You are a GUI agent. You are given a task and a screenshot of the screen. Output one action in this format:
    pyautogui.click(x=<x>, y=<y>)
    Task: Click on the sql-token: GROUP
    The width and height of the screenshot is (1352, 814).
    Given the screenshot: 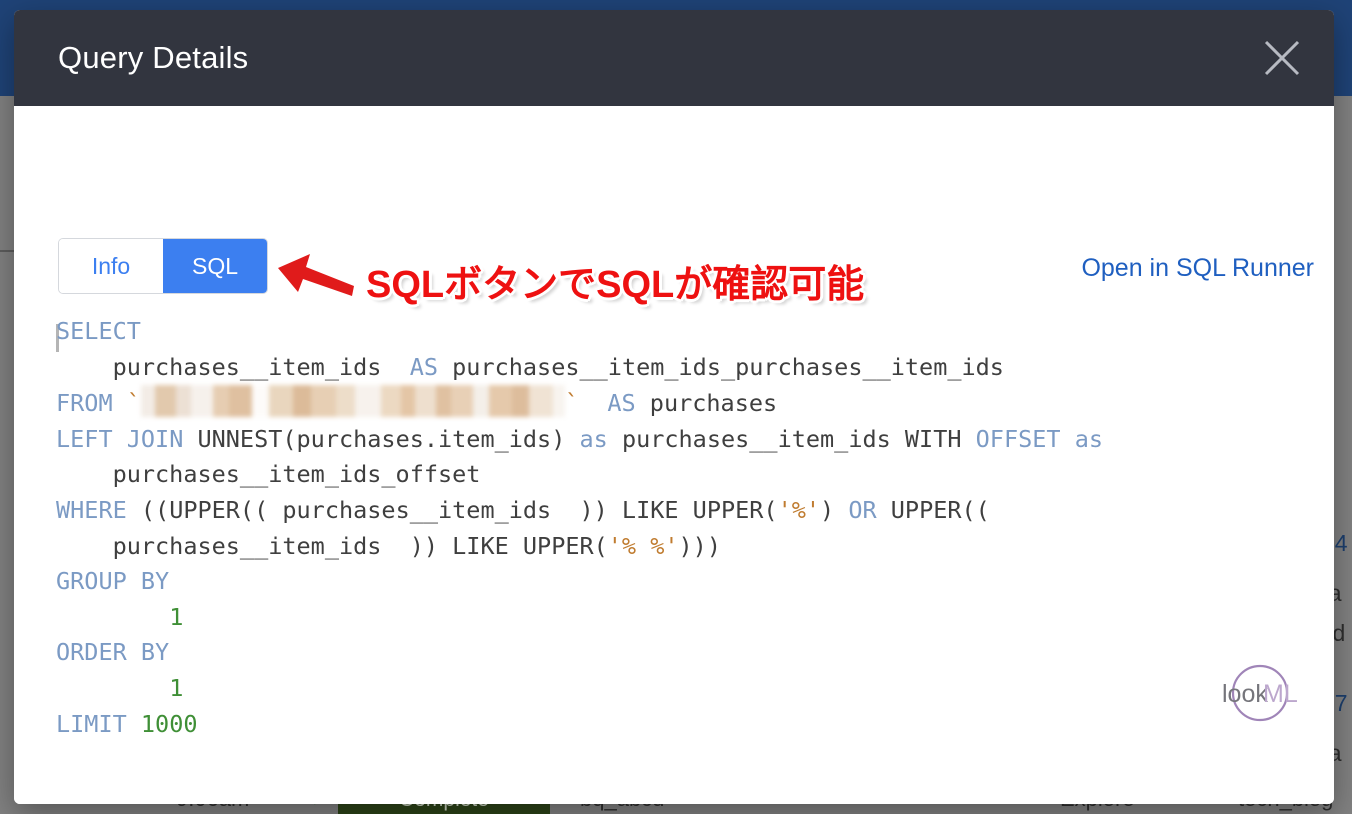 What is the action you would take?
    pyautogui.click(x=91, y=581)
    